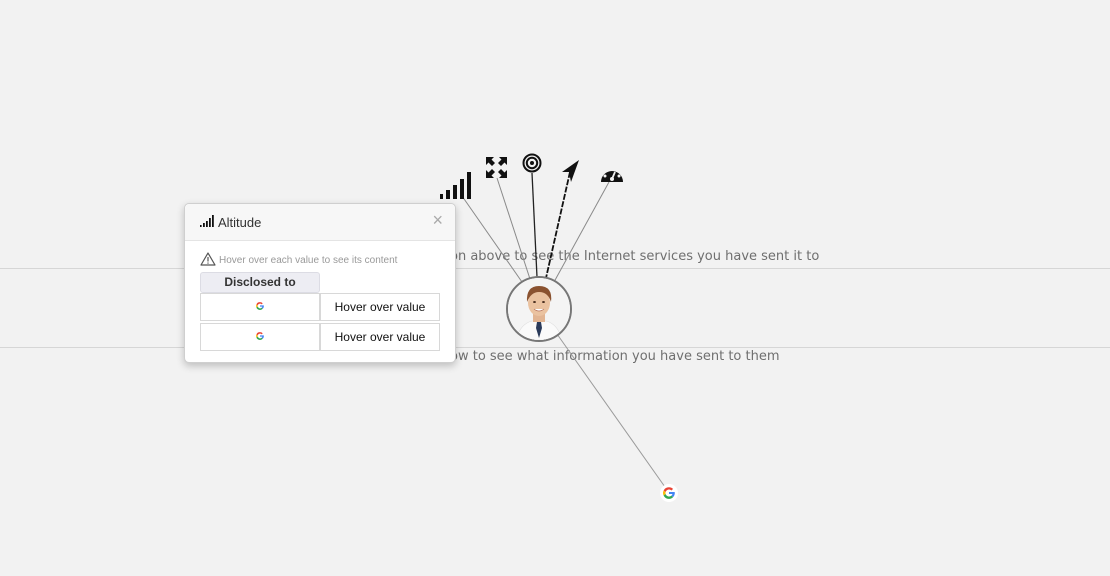  I want to click on popup-title: Altitude, so click(230, 222).